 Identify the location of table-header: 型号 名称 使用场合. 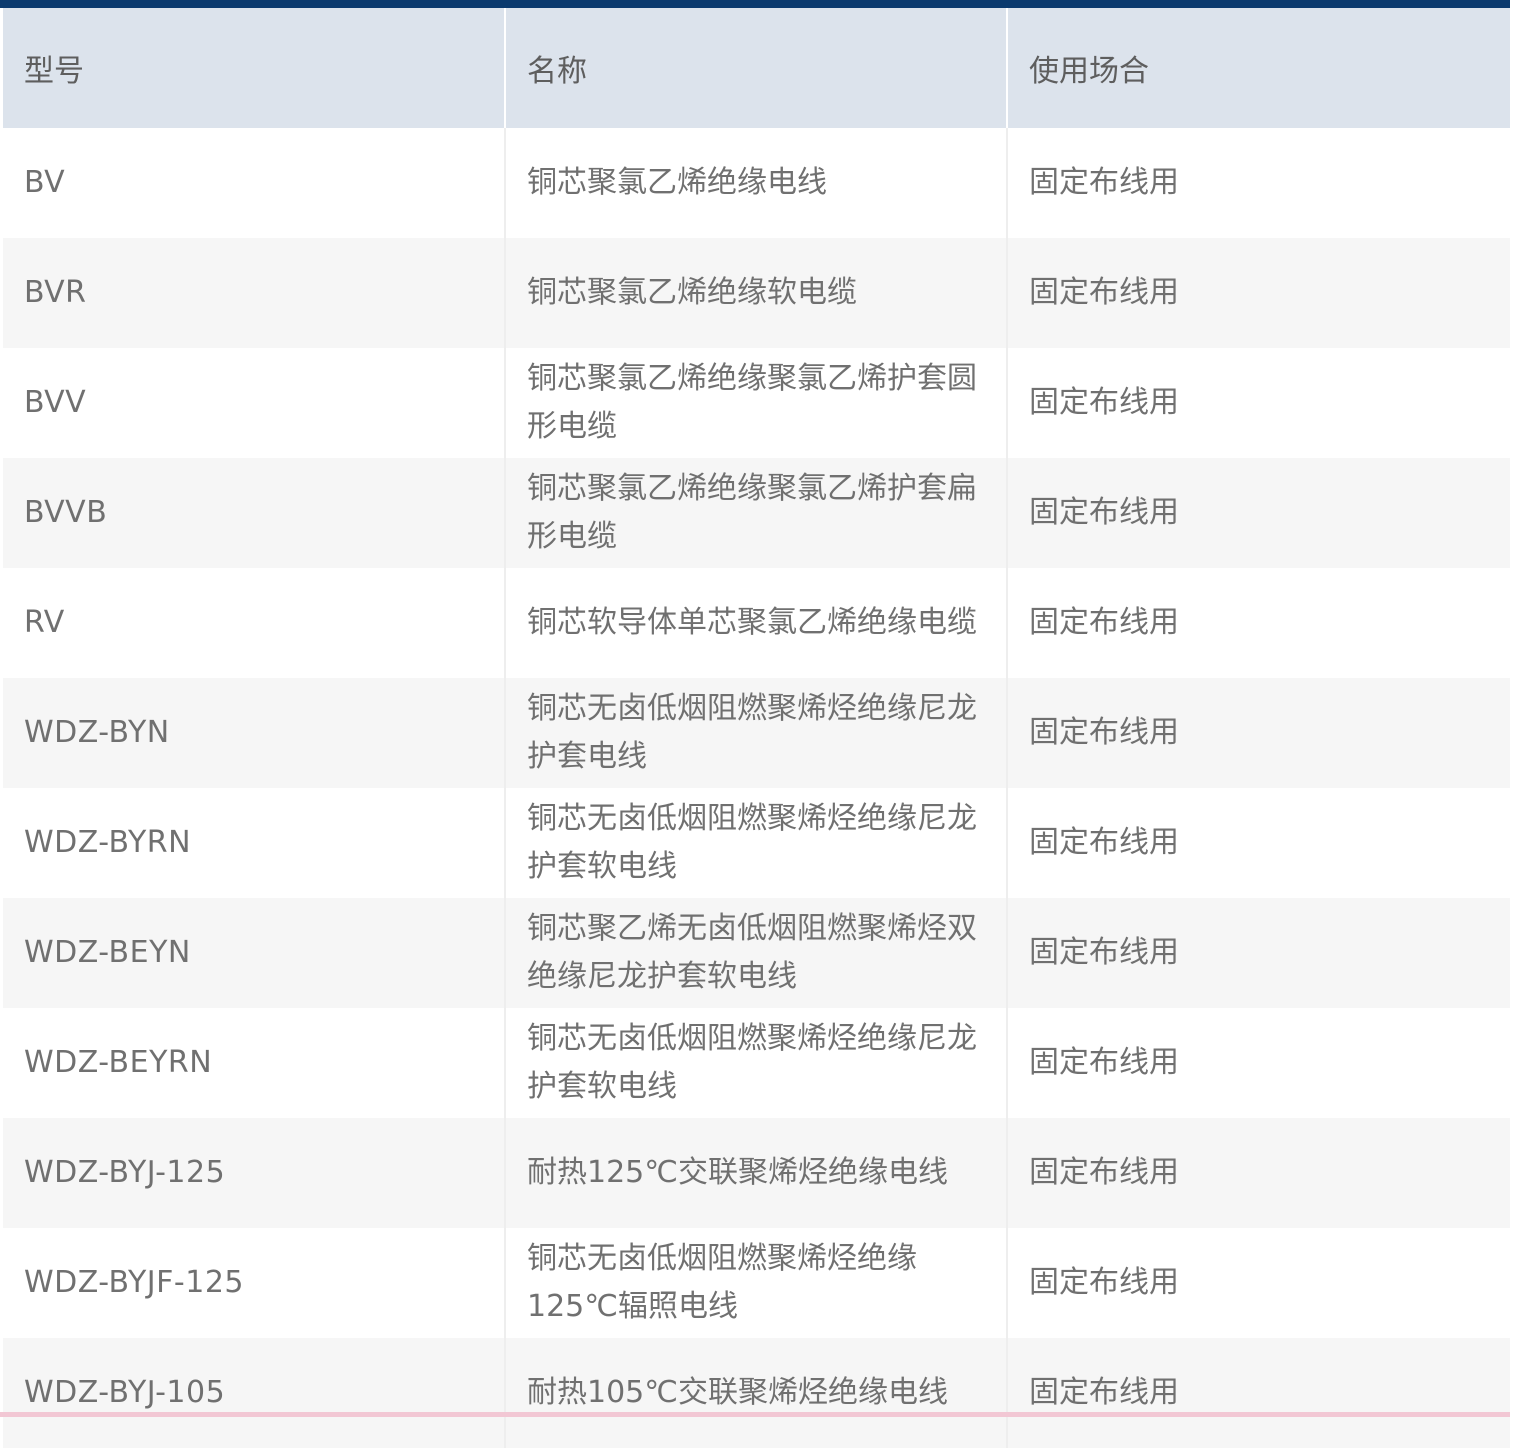
(756, 68).